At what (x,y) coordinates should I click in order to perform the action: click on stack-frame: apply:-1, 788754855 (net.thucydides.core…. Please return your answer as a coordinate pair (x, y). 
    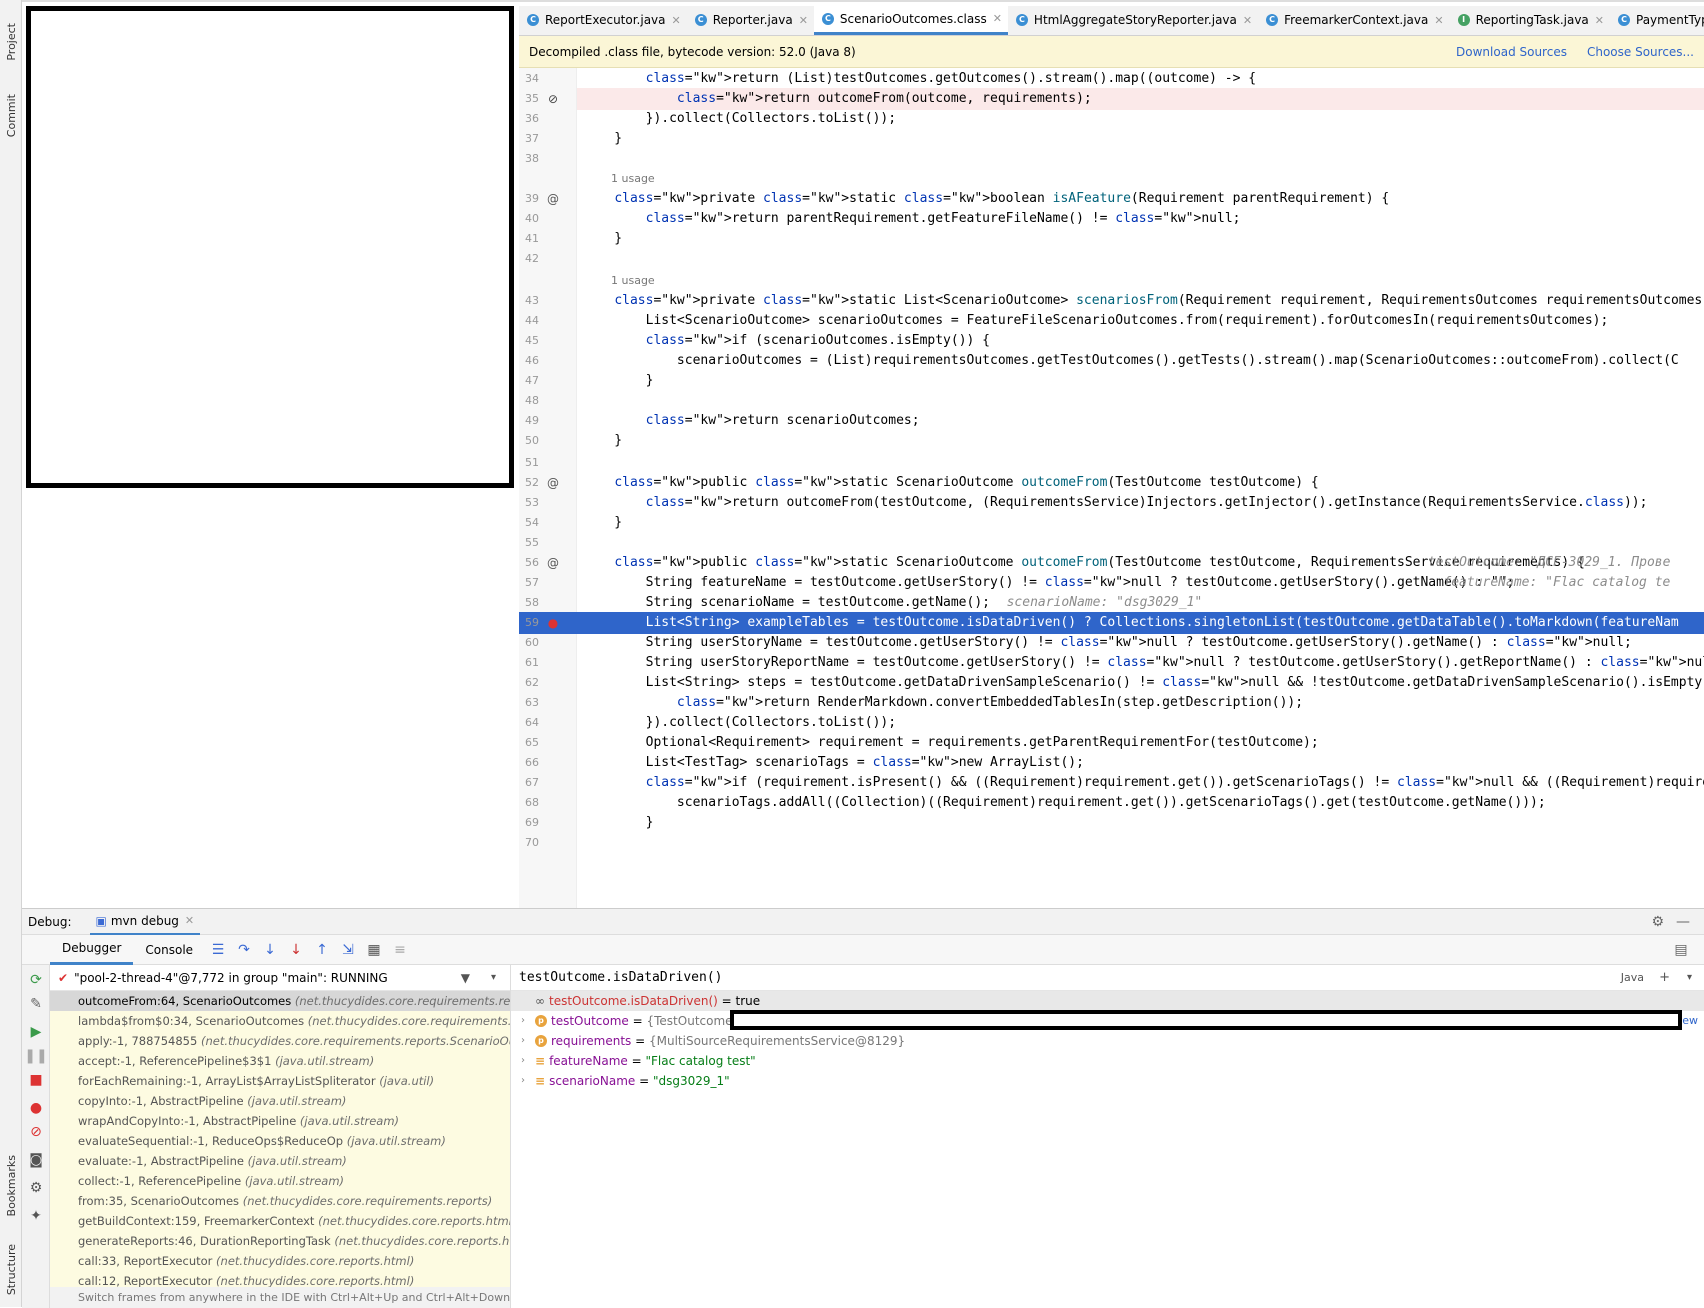
    Looking at the image, I should click on (280, 1041).